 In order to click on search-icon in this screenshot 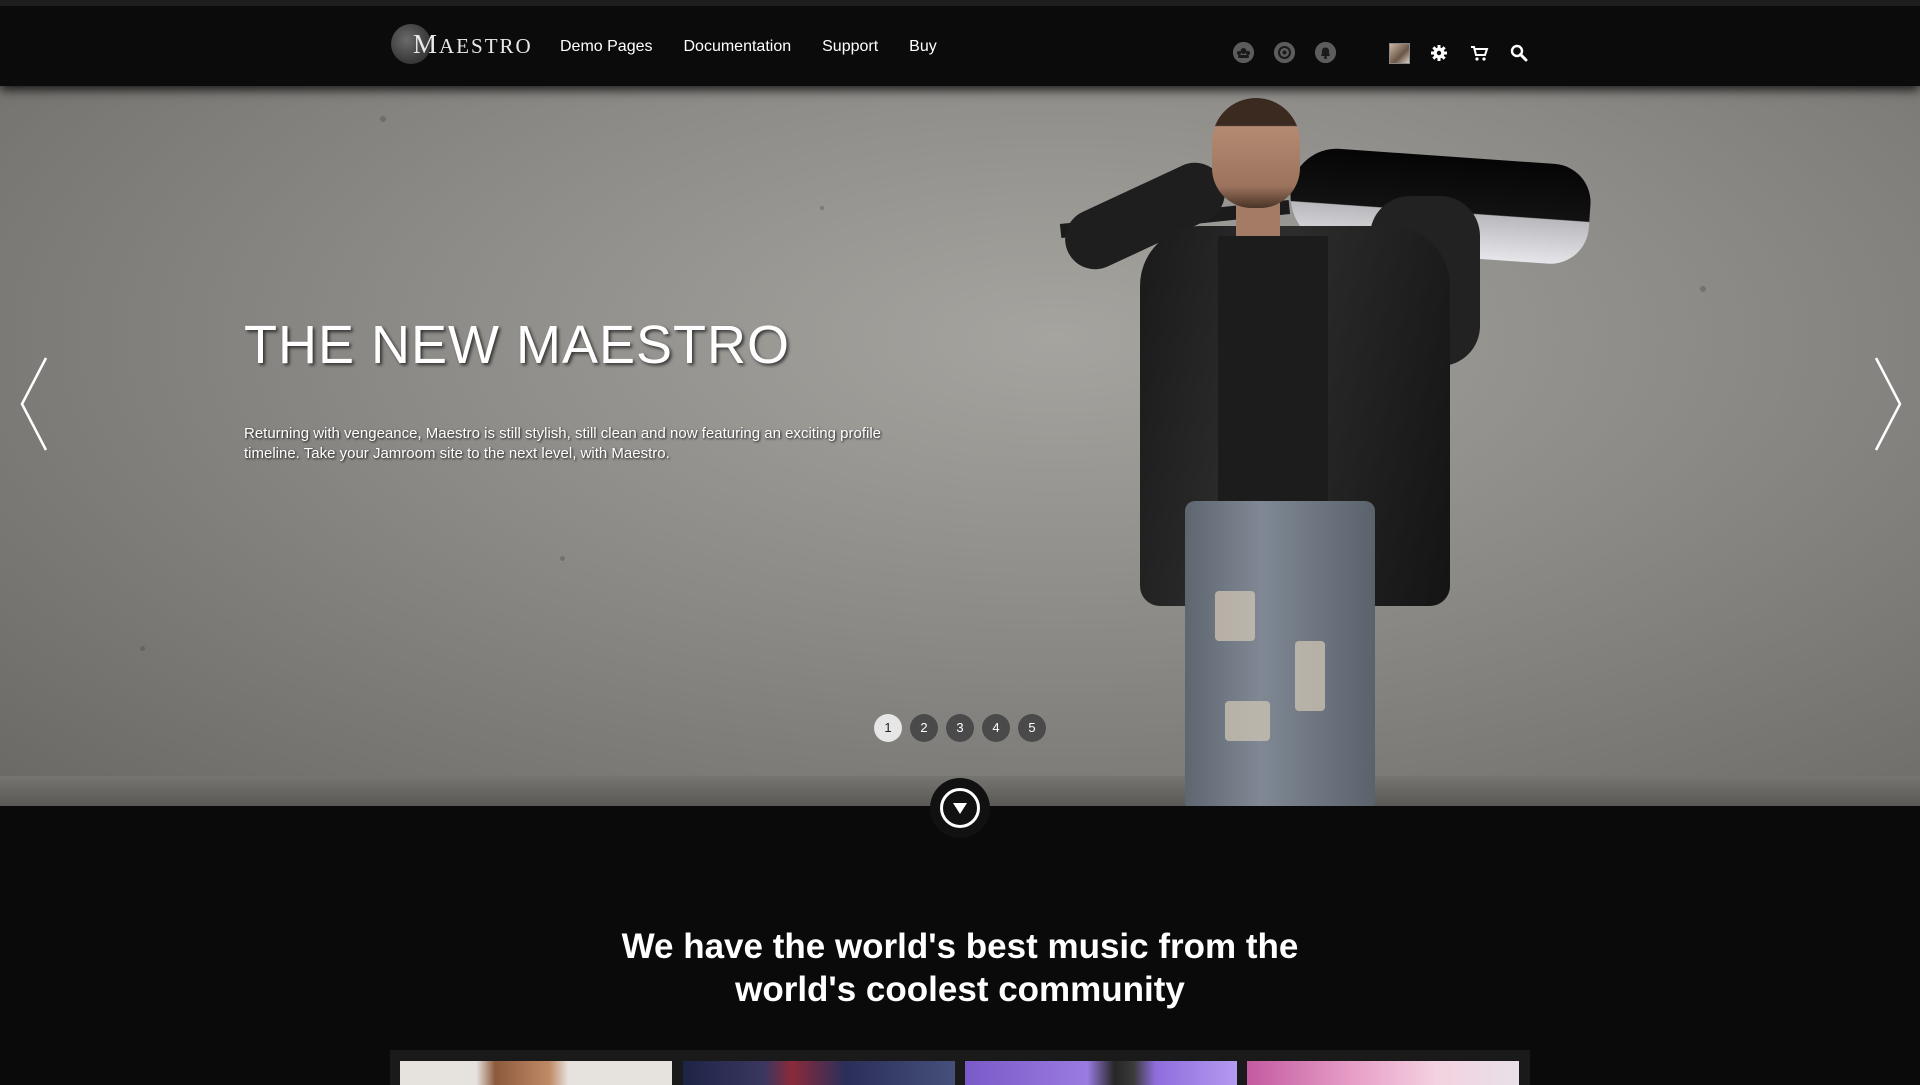, I will do `click(1519, 53)`.